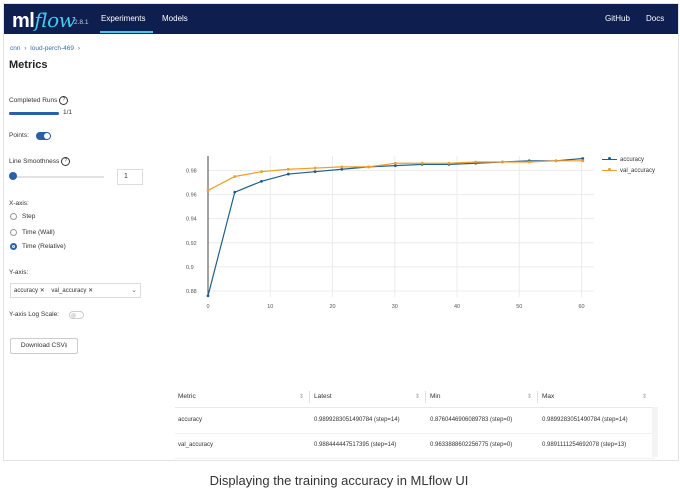 This screenshot has height=490, width=680. What do you see at coordinates (191, 220) in the screenshot?
I see `y-tick-label: 0.94` at bounding box center [191, 220].